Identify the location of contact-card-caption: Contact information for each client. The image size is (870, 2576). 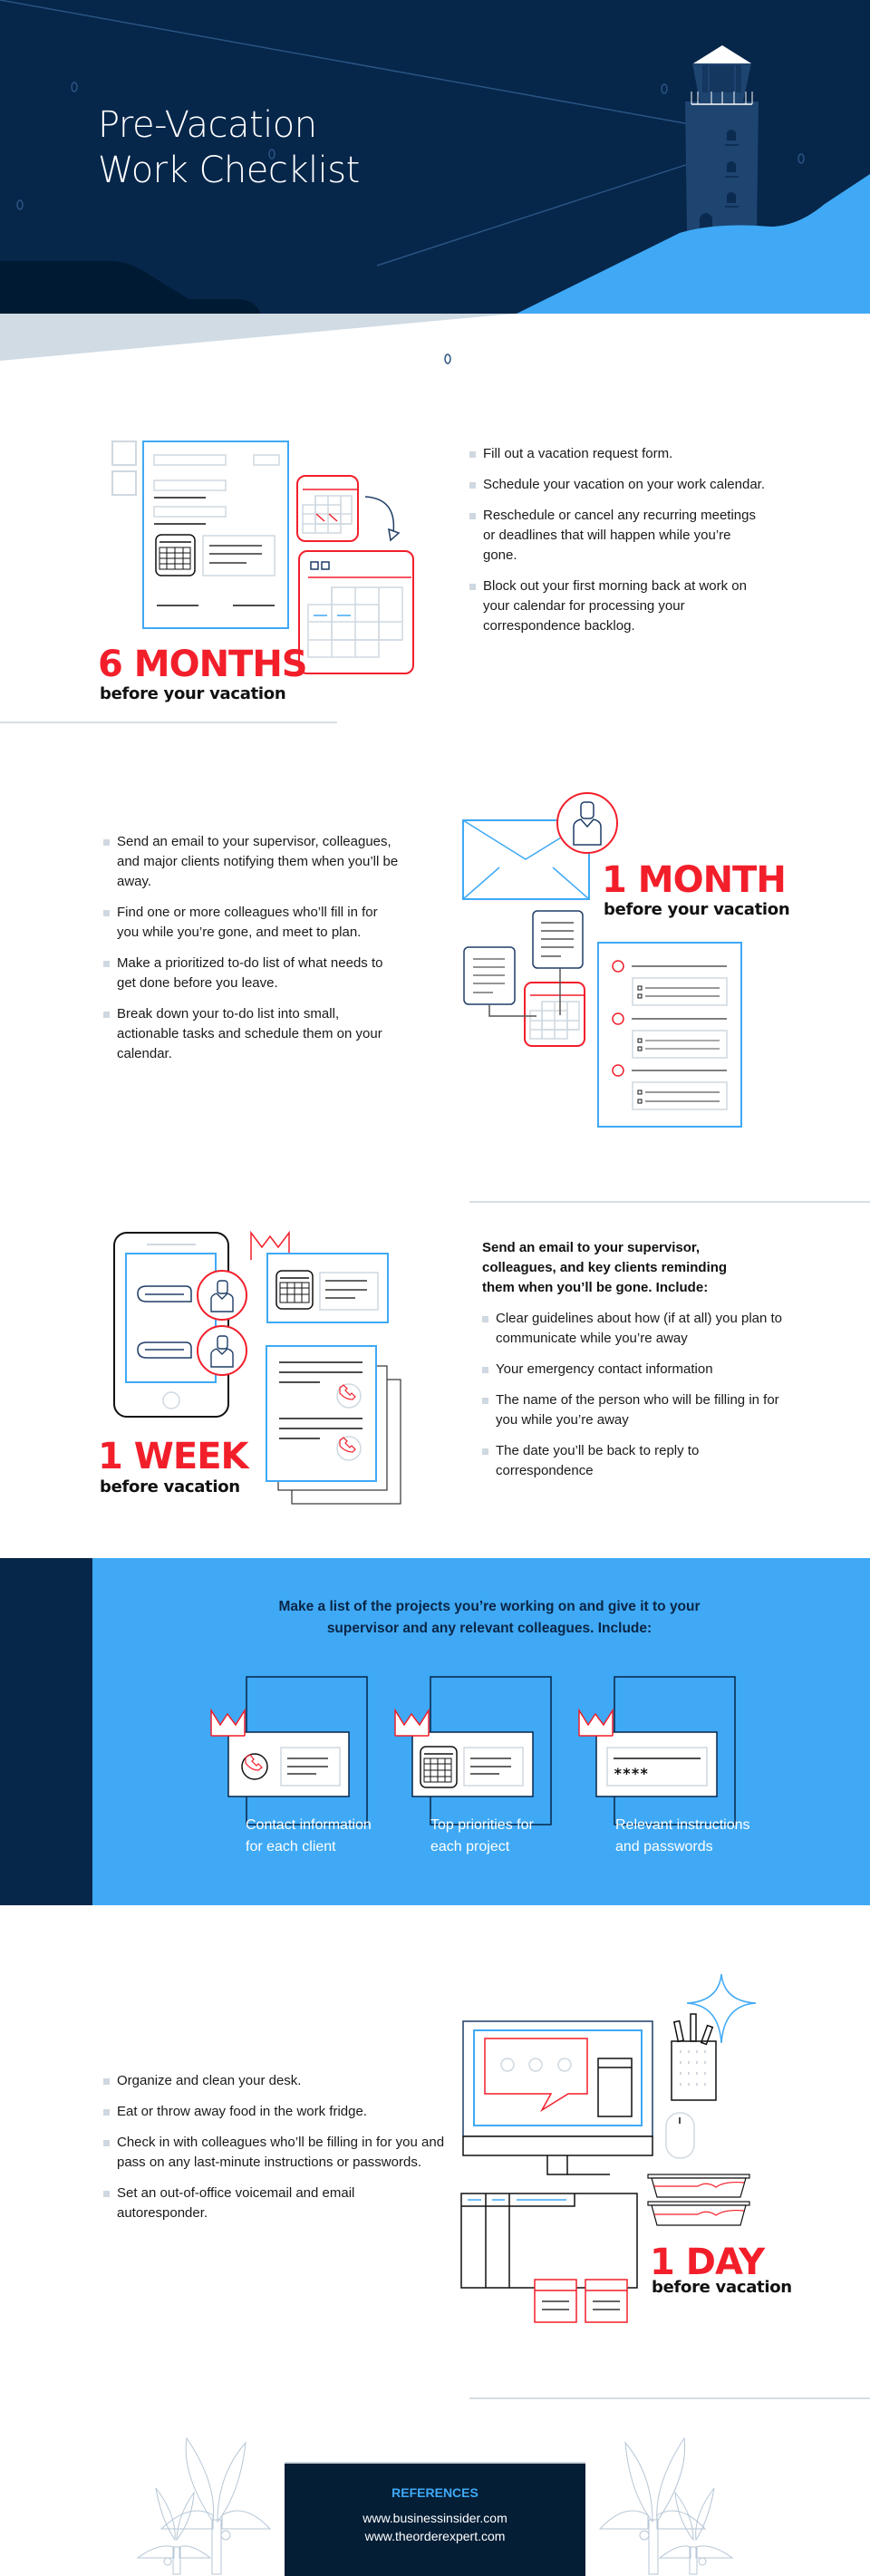
(309, 1836).